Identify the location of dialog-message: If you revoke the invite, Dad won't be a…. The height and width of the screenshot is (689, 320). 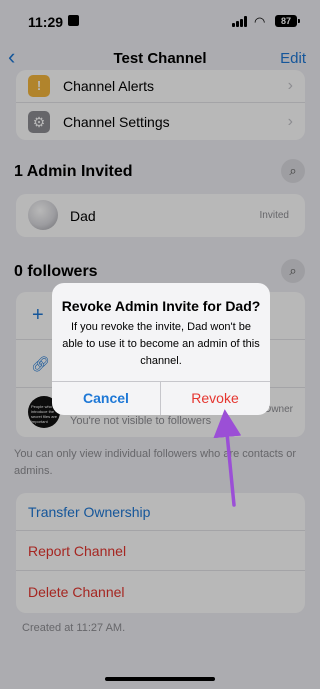
(161, 344).